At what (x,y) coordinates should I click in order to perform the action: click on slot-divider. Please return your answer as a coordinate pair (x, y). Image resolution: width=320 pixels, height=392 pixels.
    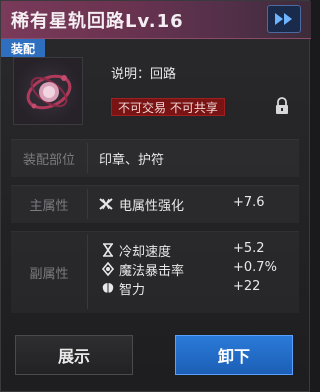
    Looking at the image, I should click on (87, 158).